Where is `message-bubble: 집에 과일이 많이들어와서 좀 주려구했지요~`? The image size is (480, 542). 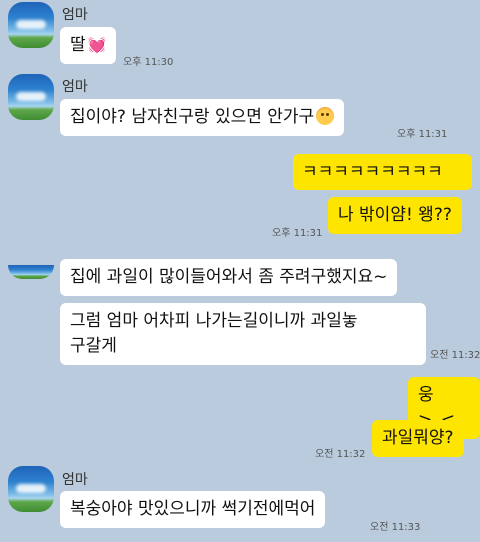
message-bubble: 집에 과일이 많이들어와서 좀 주려구했지요~ is located at coordinates (229, 277).